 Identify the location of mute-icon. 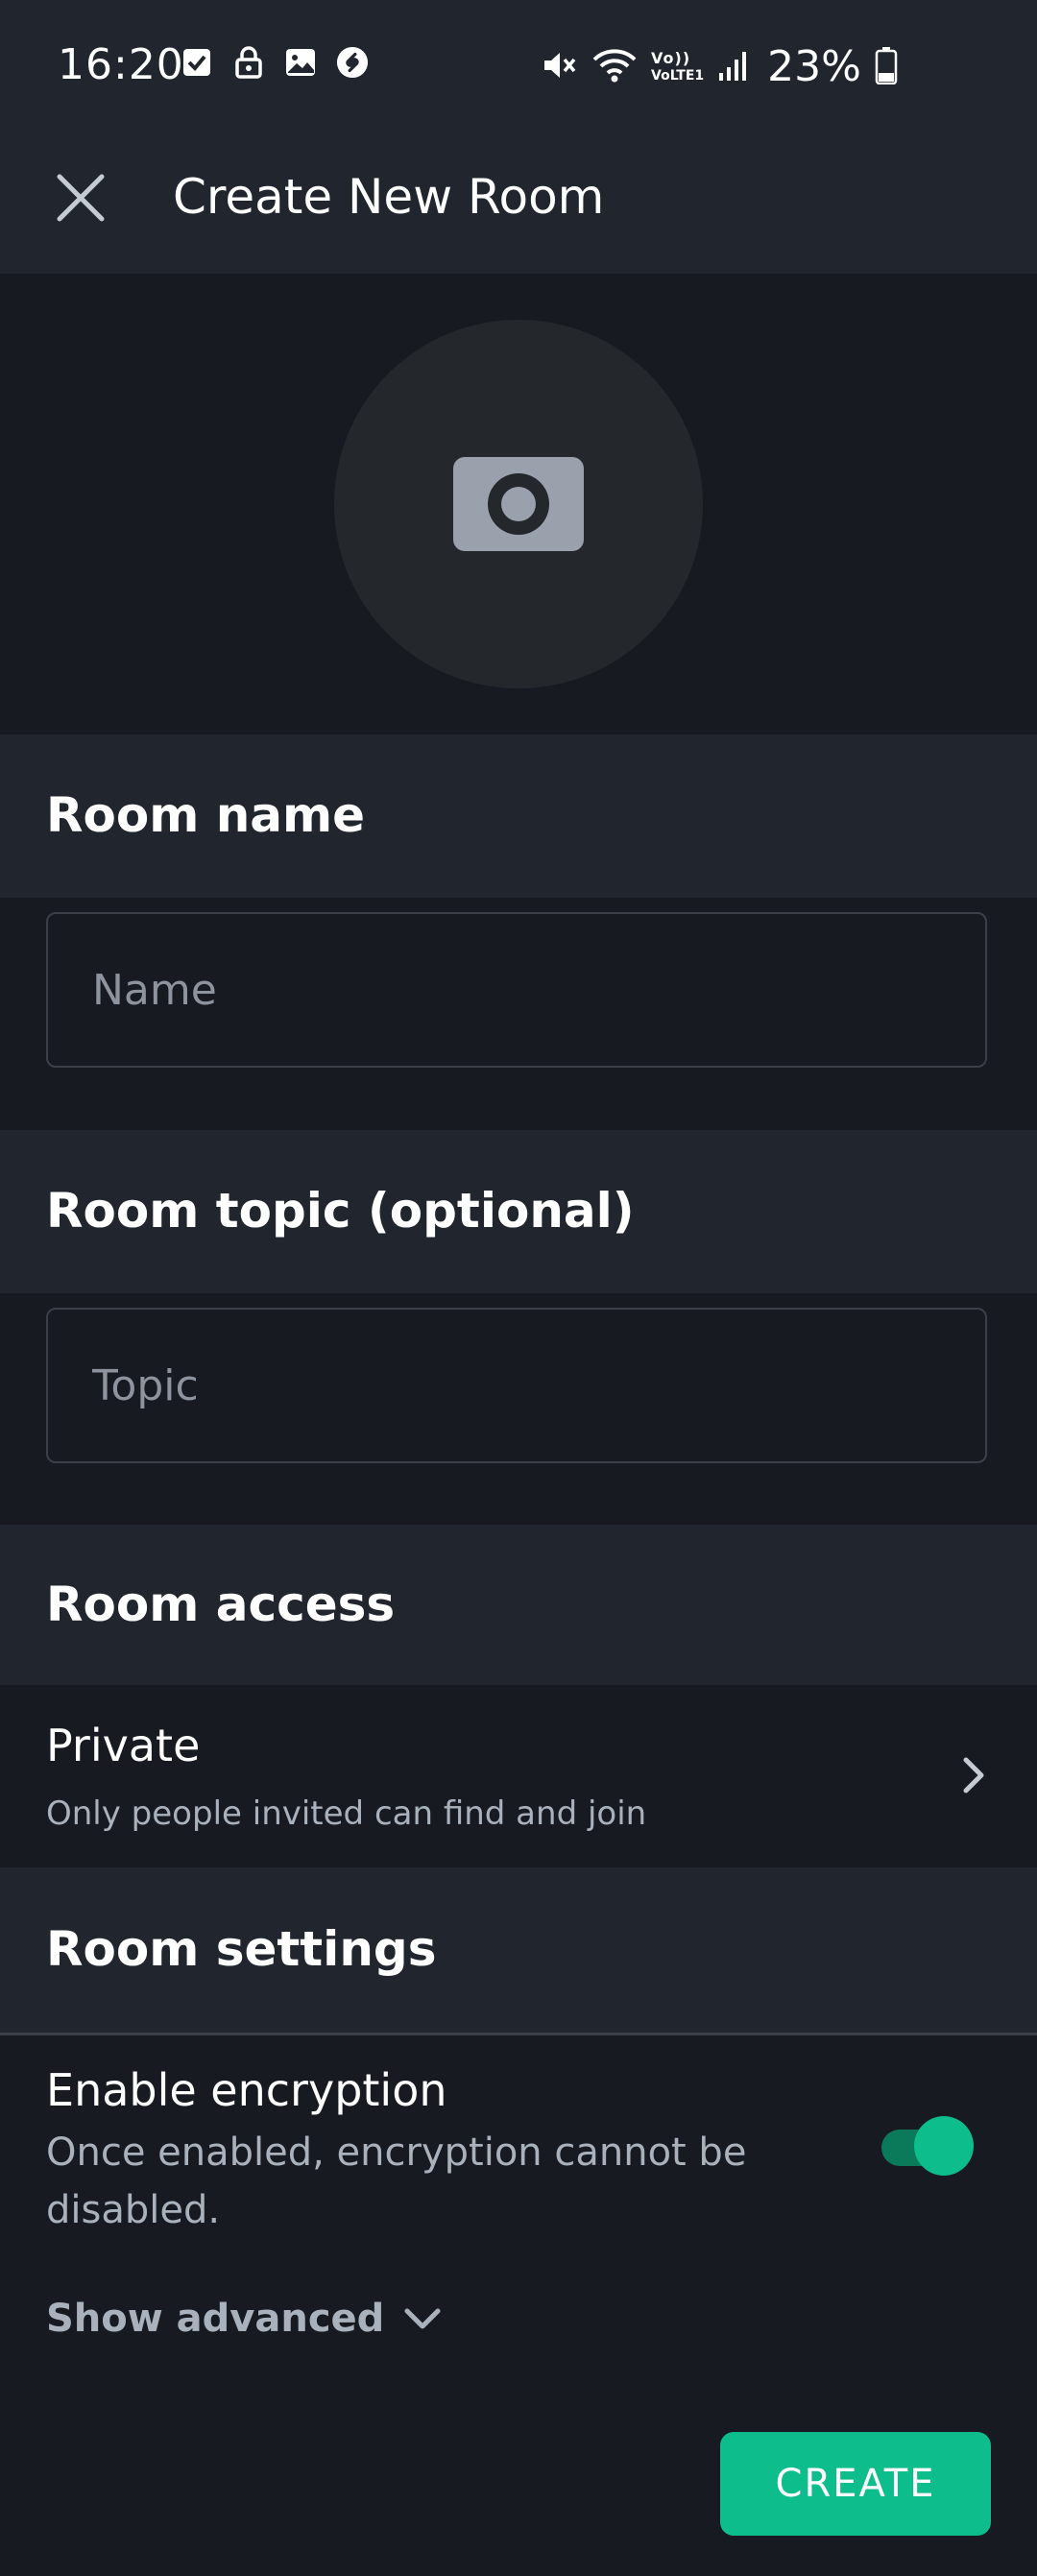
(559, 67).